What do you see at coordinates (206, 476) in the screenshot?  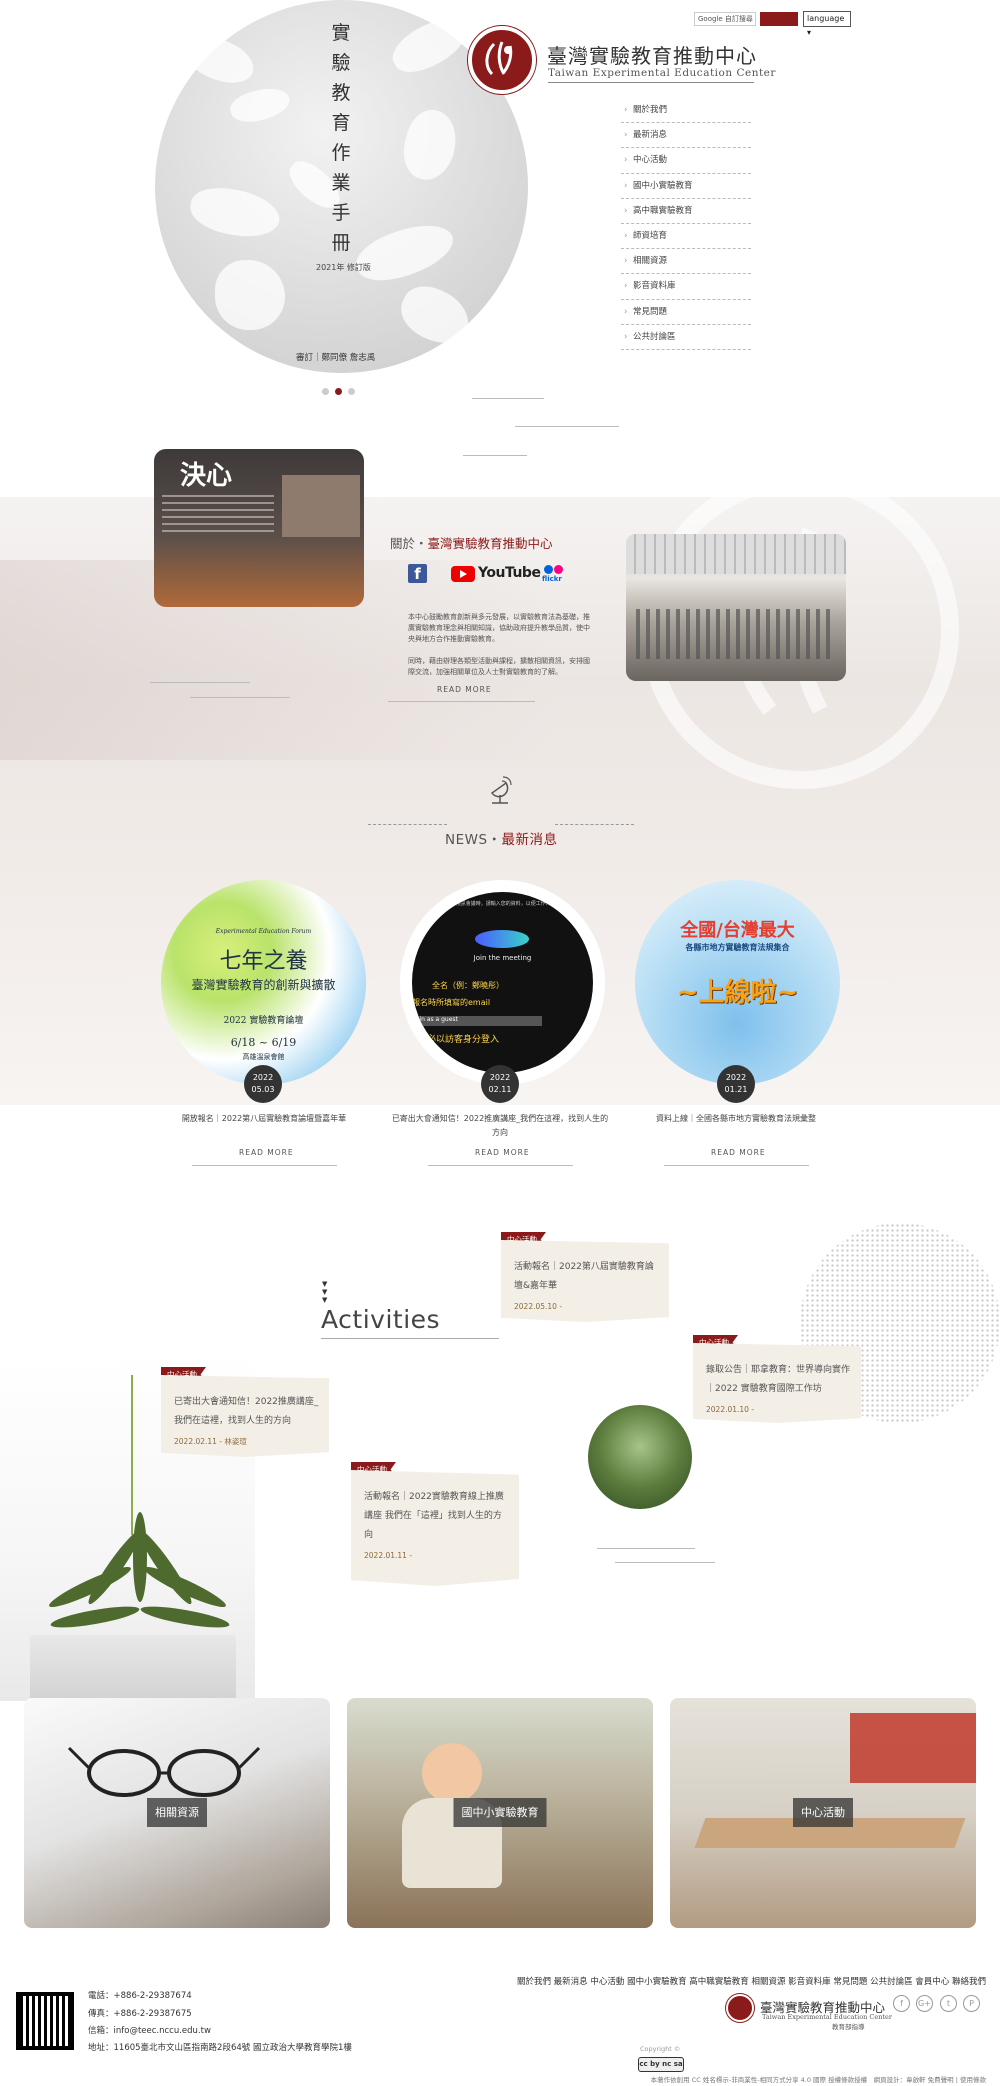 I see `about-photo-title: 決心` at bounding box center [206, 476].